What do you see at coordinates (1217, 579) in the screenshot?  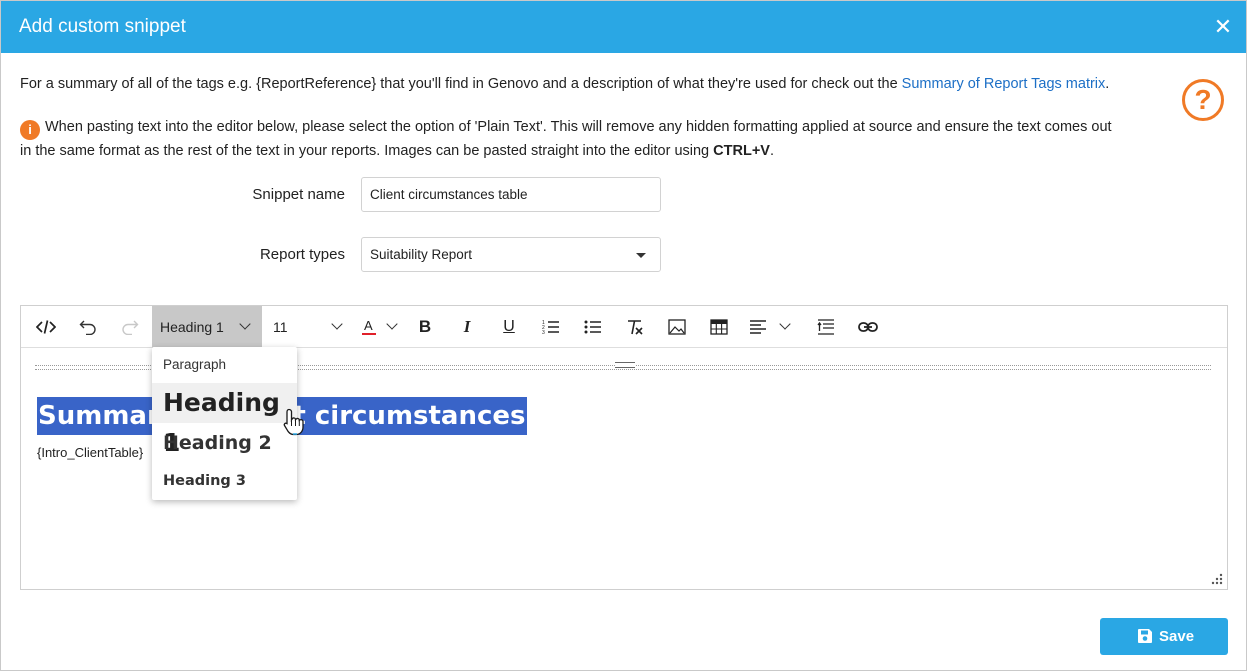 I see `resize-handle-icon` at bounding box center [1217, 579].